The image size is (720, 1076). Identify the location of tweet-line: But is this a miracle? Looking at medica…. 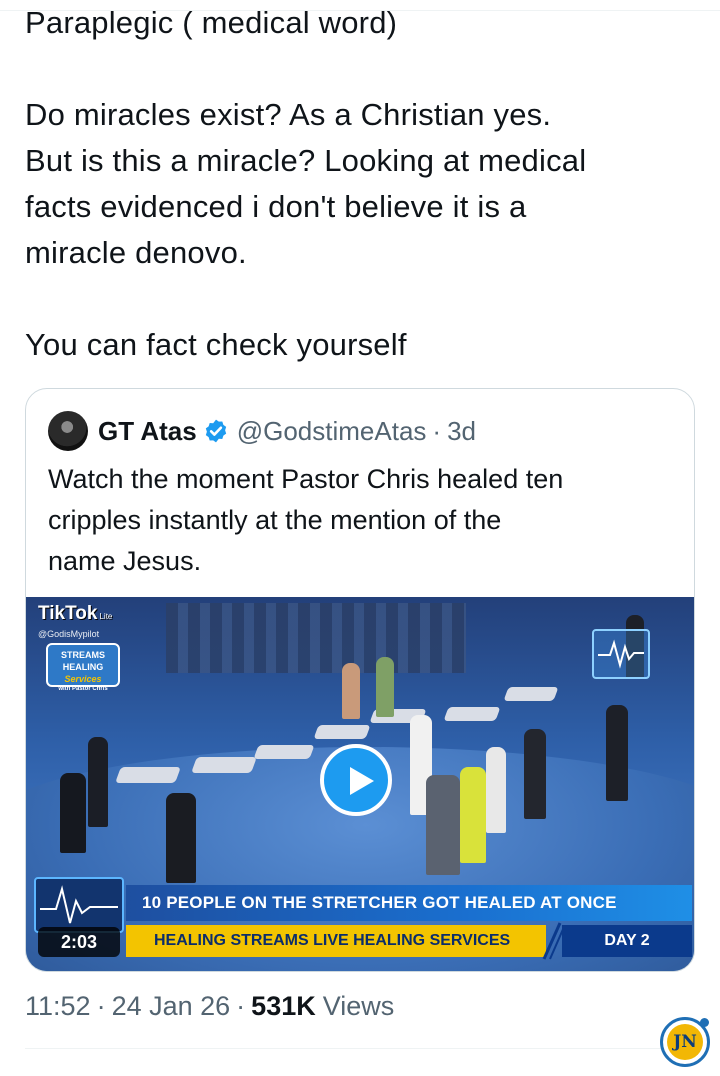
(306, 160).